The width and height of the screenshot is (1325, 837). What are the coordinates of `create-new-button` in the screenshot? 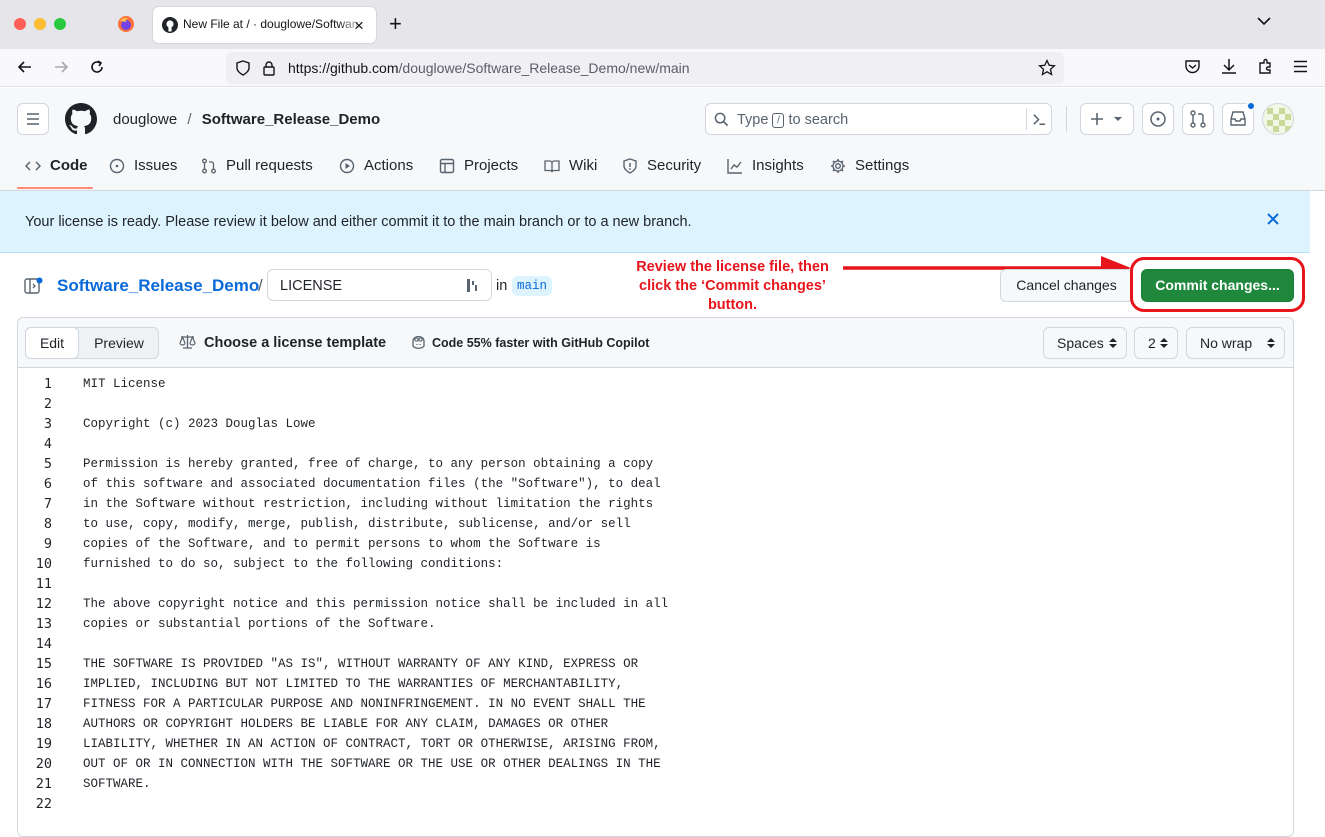 It's located at (1107, 119).